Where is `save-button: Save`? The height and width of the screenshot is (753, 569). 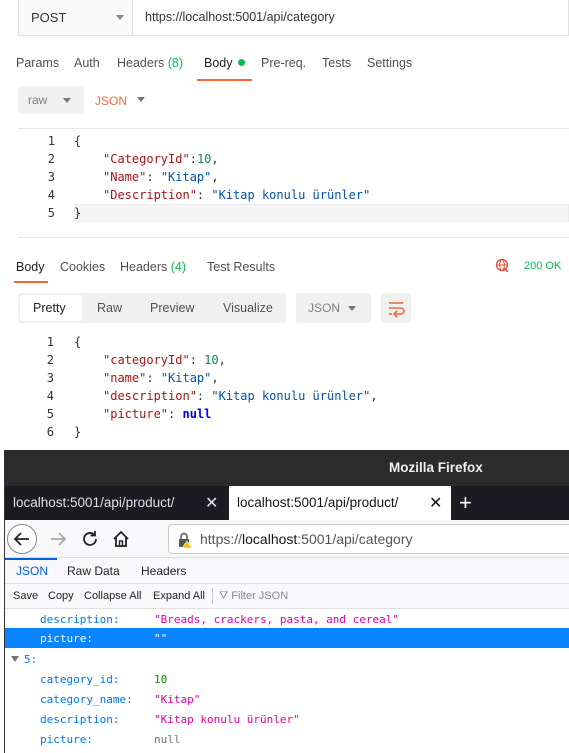 save-button: Save is located at coordinates (25, 596).